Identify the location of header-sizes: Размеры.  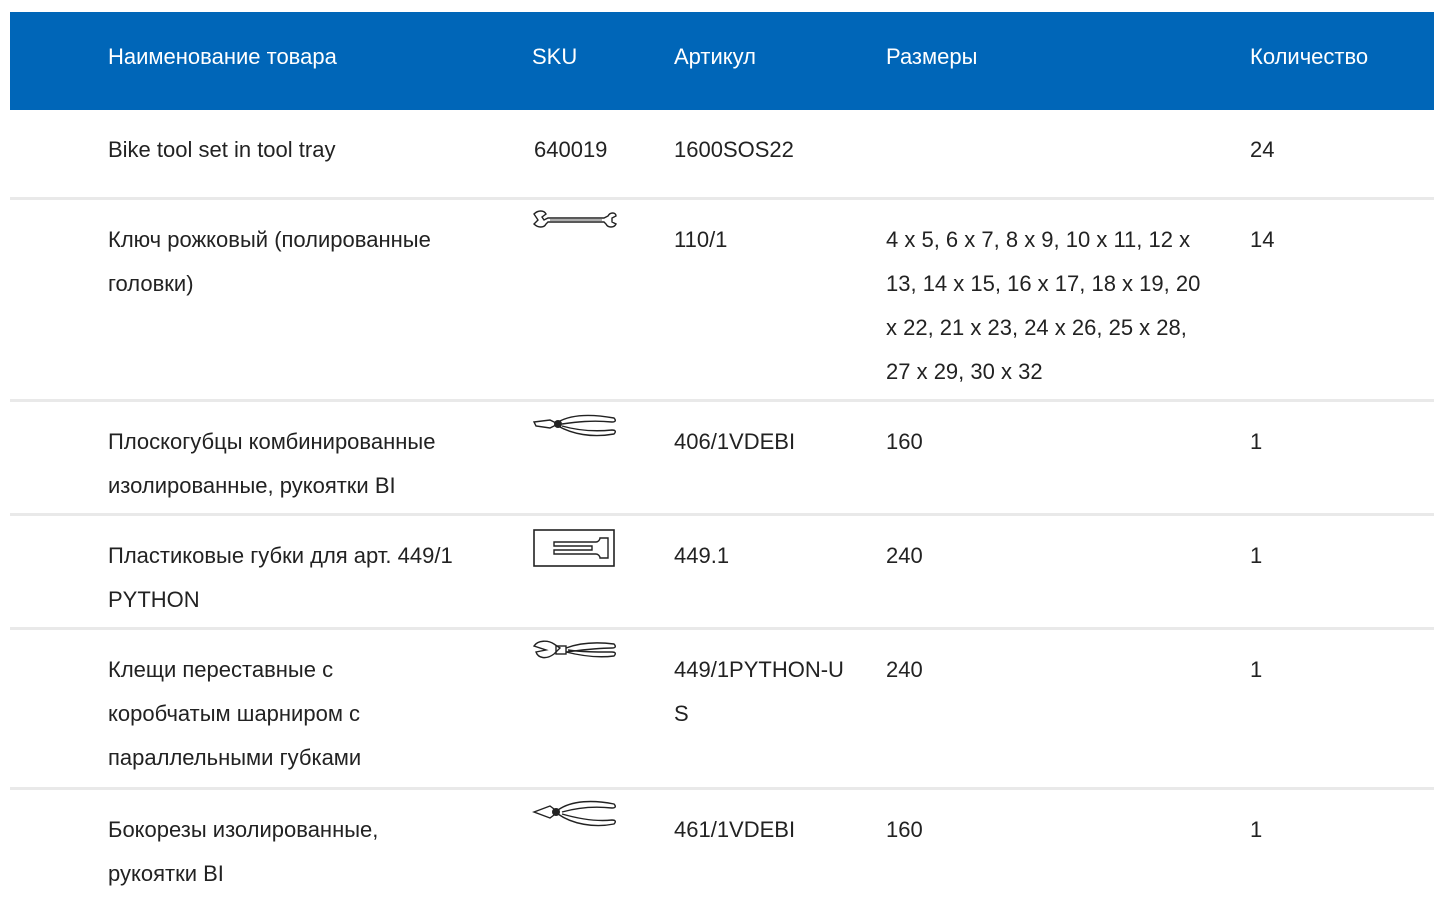
(932, 56).